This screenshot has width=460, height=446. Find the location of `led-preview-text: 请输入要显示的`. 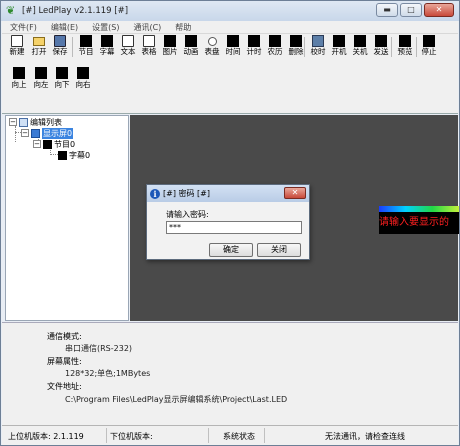

led-preview-text: 请输入要显示的 is located at coordinates (419, 223).